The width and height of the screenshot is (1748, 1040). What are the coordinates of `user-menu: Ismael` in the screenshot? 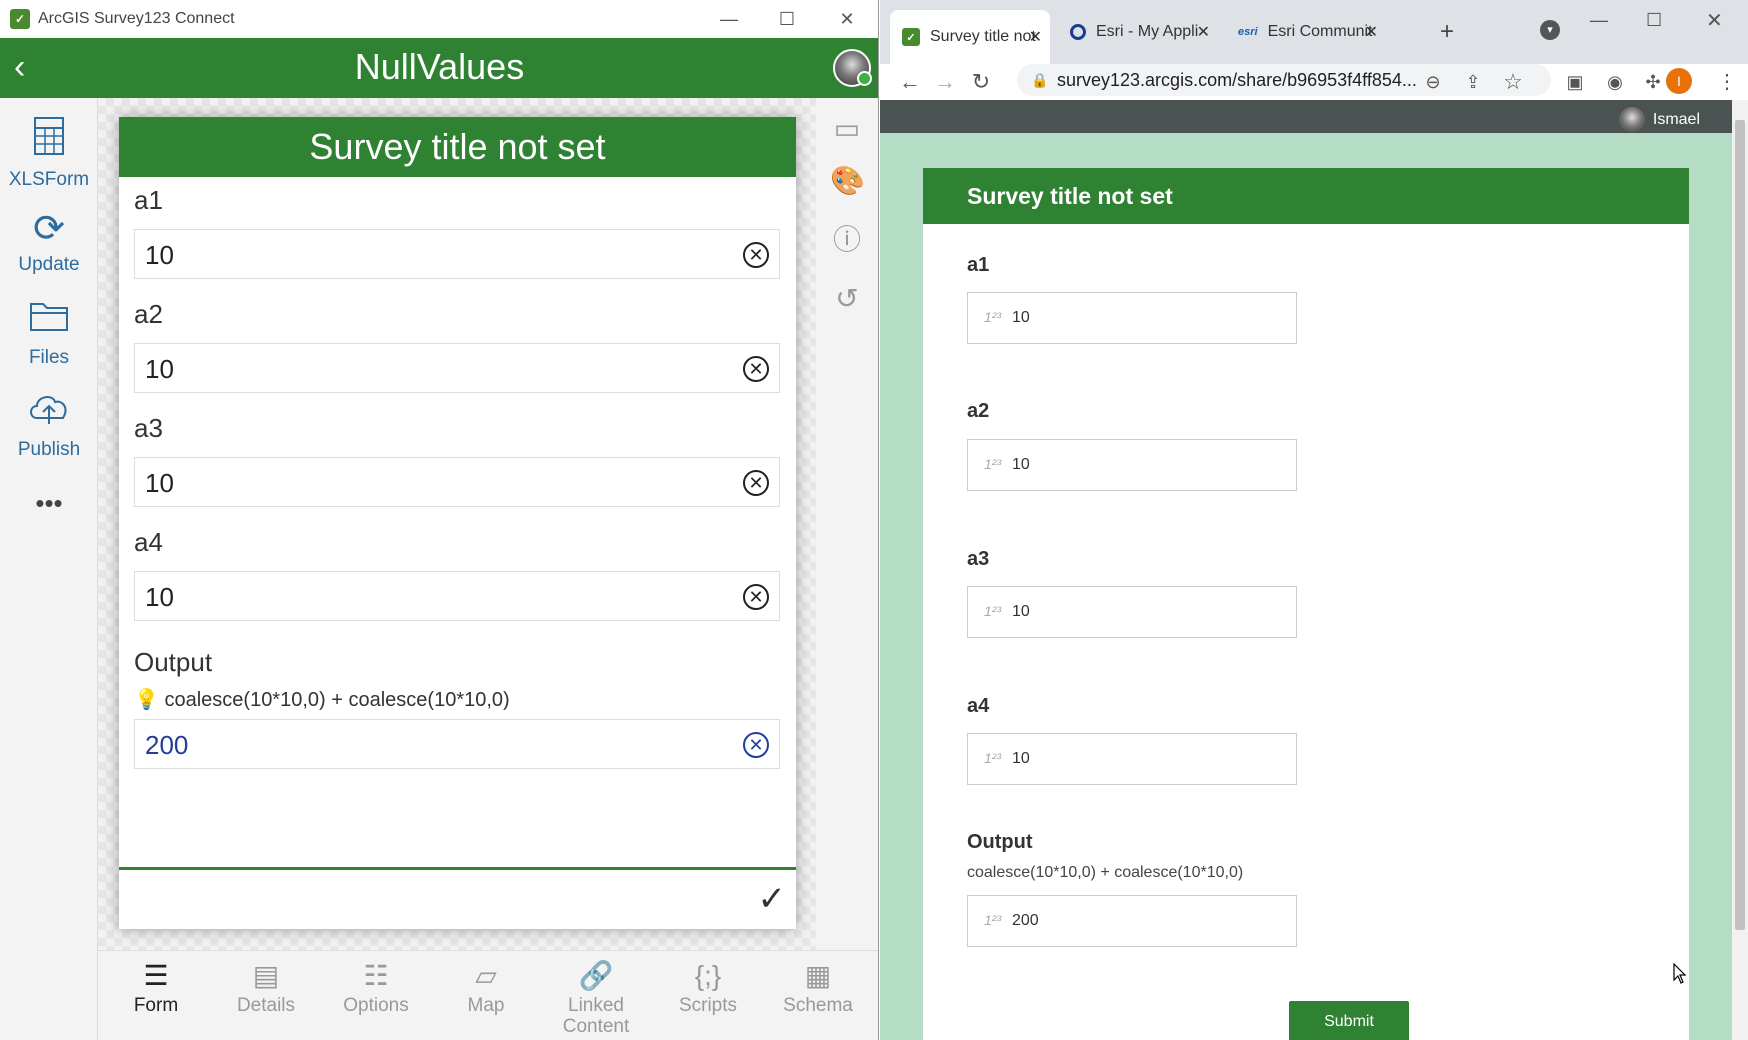 It's located at (1659, 120).